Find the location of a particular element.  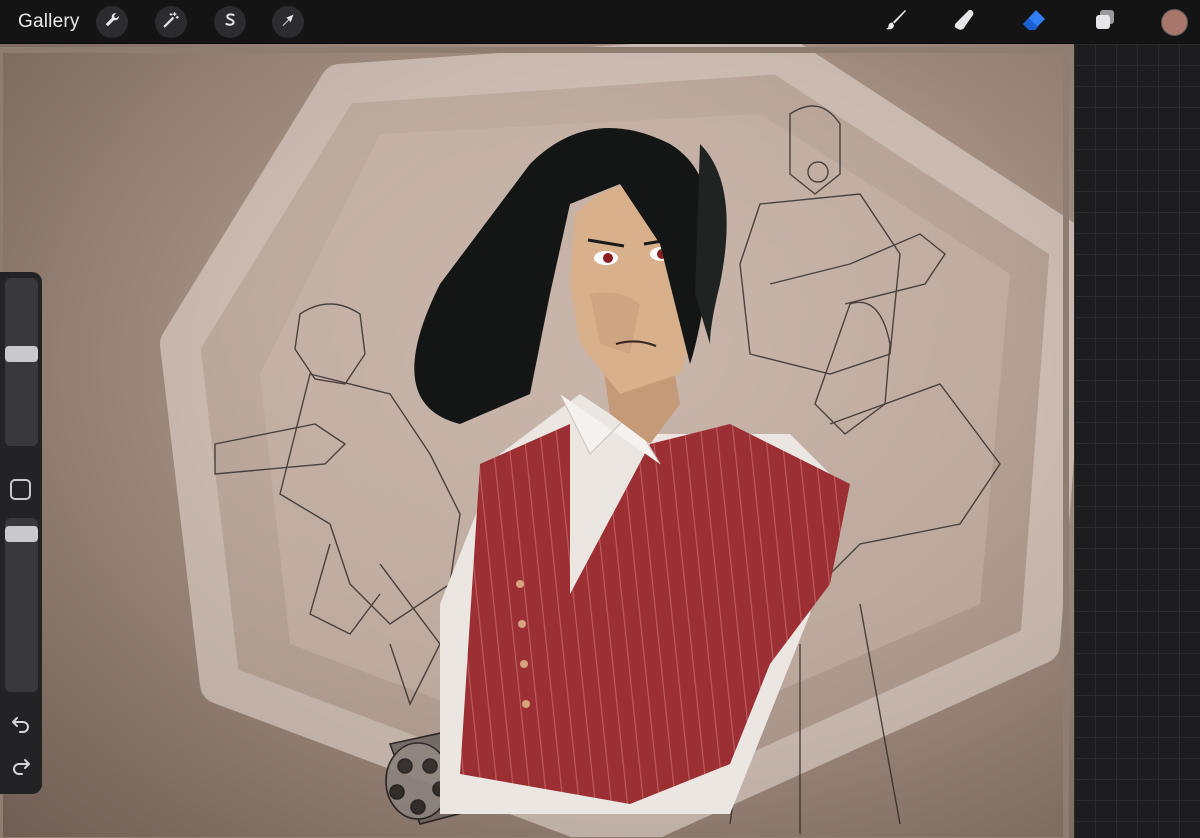

brush-icon is located at coordinates (896, 22).